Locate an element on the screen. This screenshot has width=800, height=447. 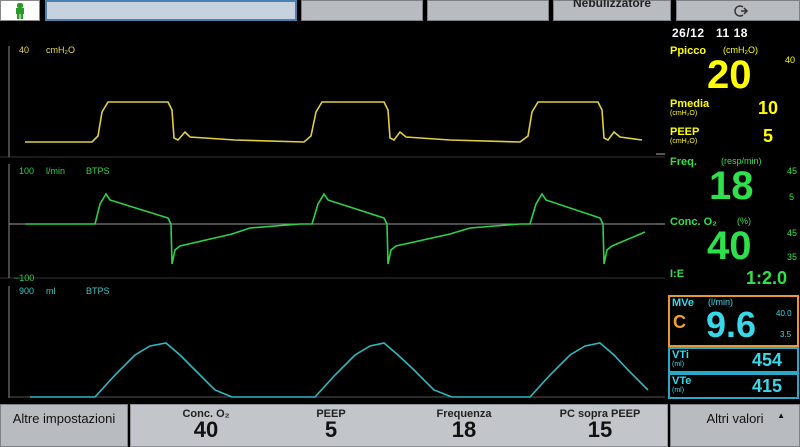
other-values-label: Altri valori is located at coordinates (735, 418).